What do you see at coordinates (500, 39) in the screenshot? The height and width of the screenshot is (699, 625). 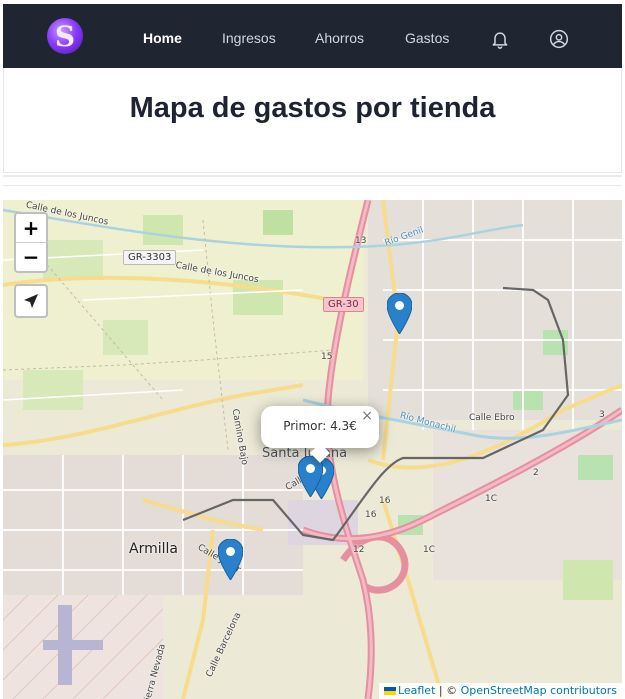 I see `bell-icon` at bounding box center [500, 39].